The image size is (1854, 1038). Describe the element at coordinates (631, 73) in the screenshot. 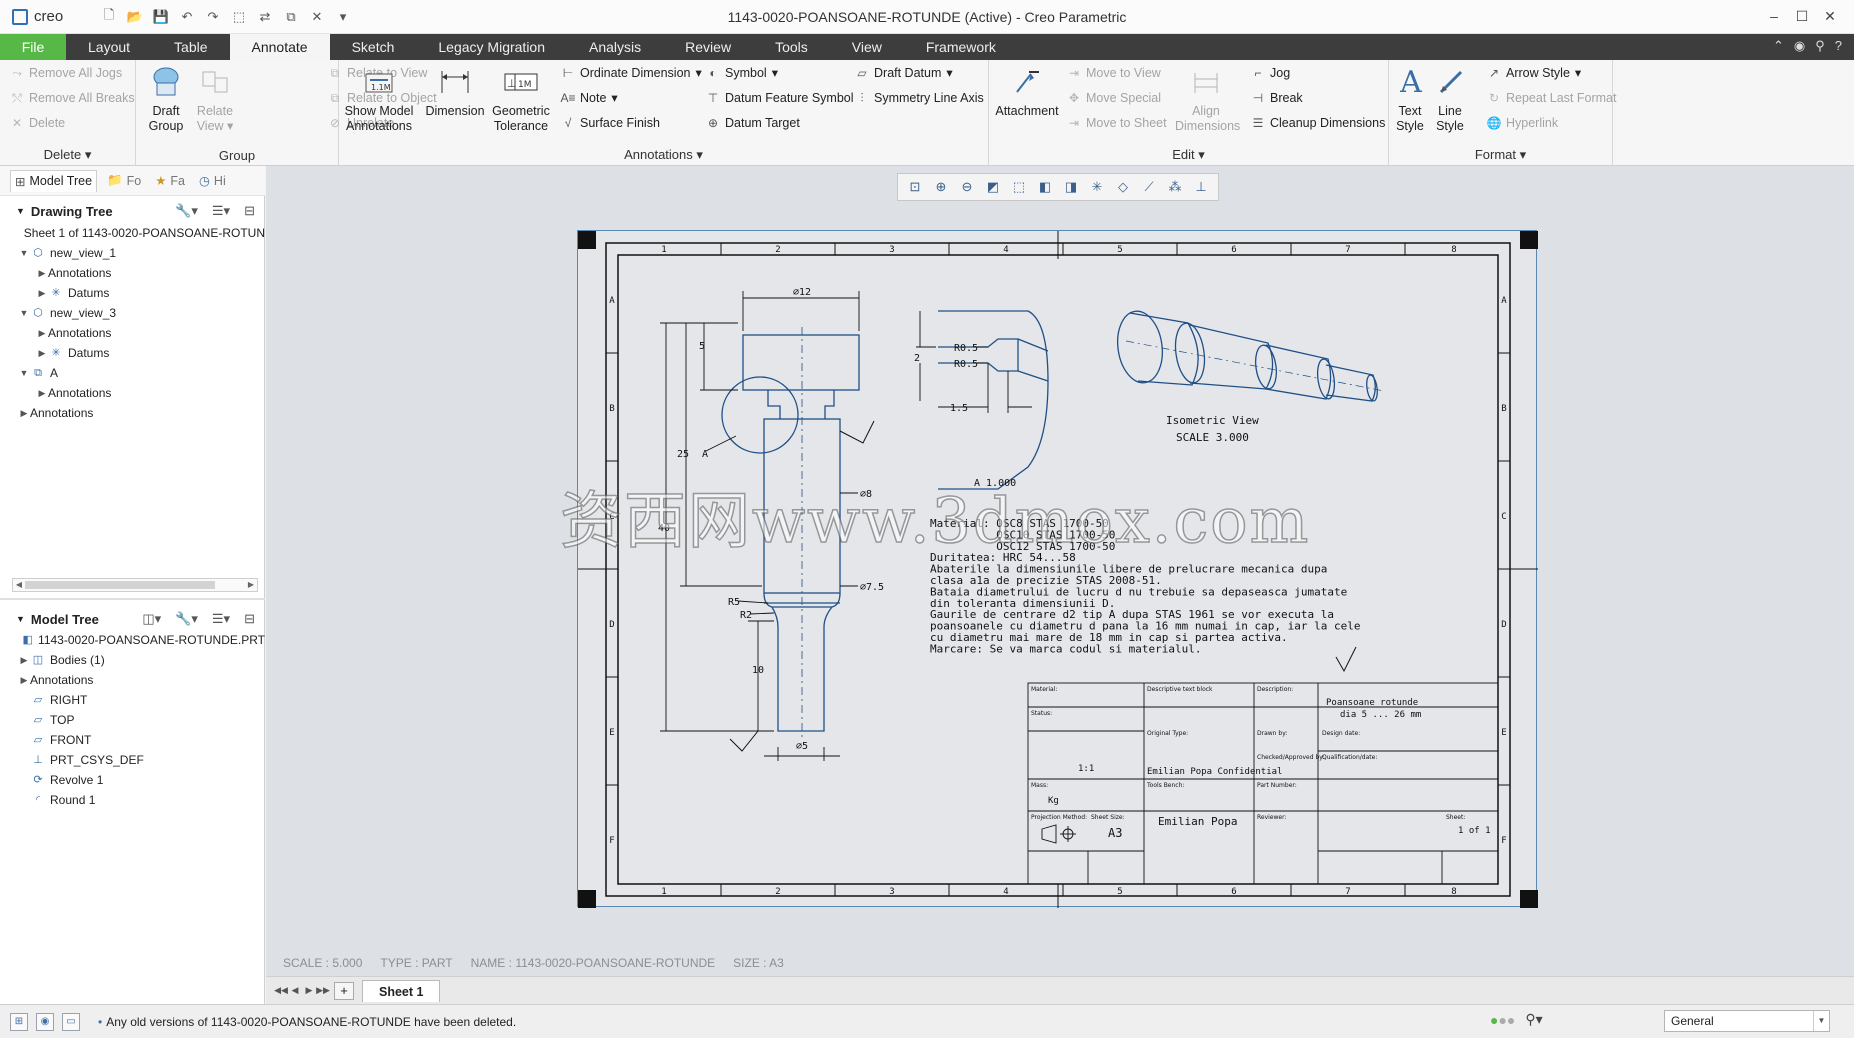

I see `ordinate-dimension-button: ⊢ Ordinate Dimension ▾` at that location.